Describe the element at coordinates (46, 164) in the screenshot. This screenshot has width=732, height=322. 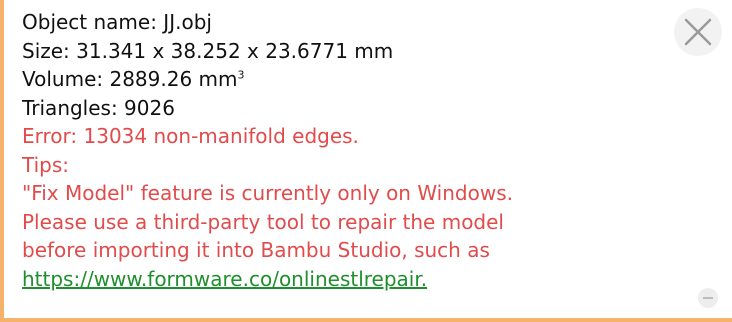
I see `tips-label: Tips:` at that location.